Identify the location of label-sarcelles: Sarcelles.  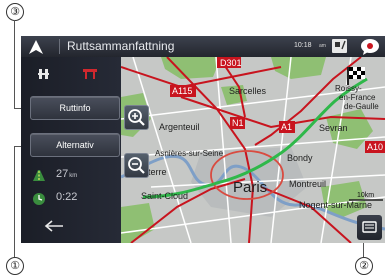
(248, 91).